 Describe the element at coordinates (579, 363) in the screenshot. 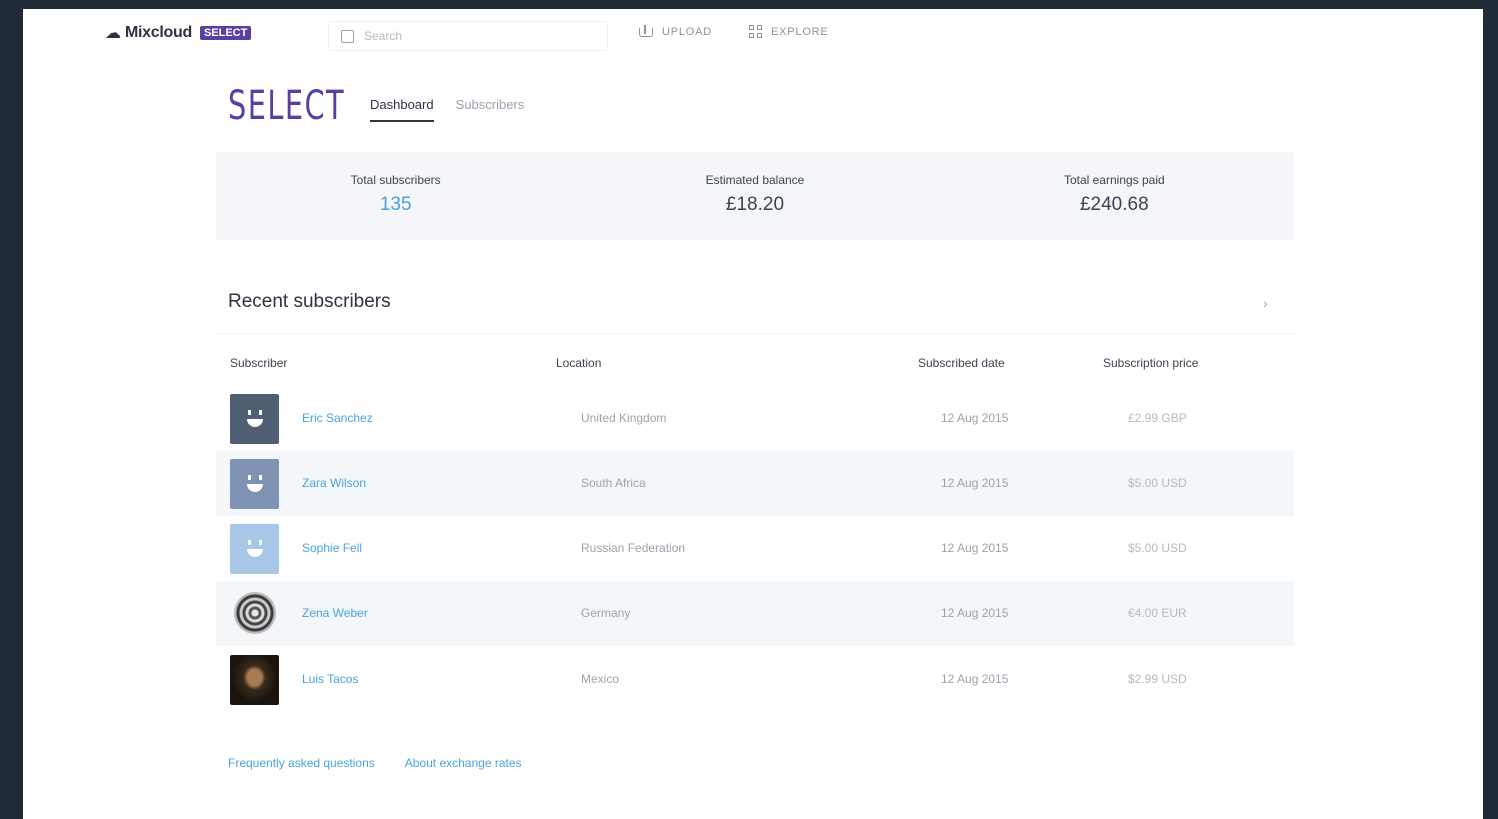

I see `column-header-location: Location` at that location.